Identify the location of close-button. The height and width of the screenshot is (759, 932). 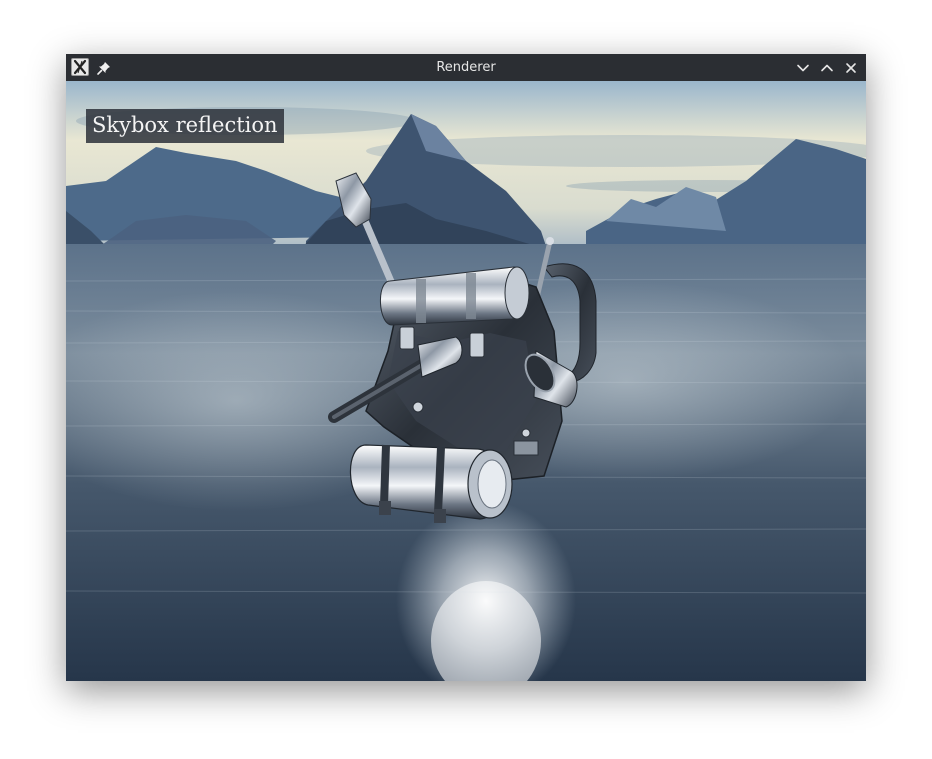
(851, 68).